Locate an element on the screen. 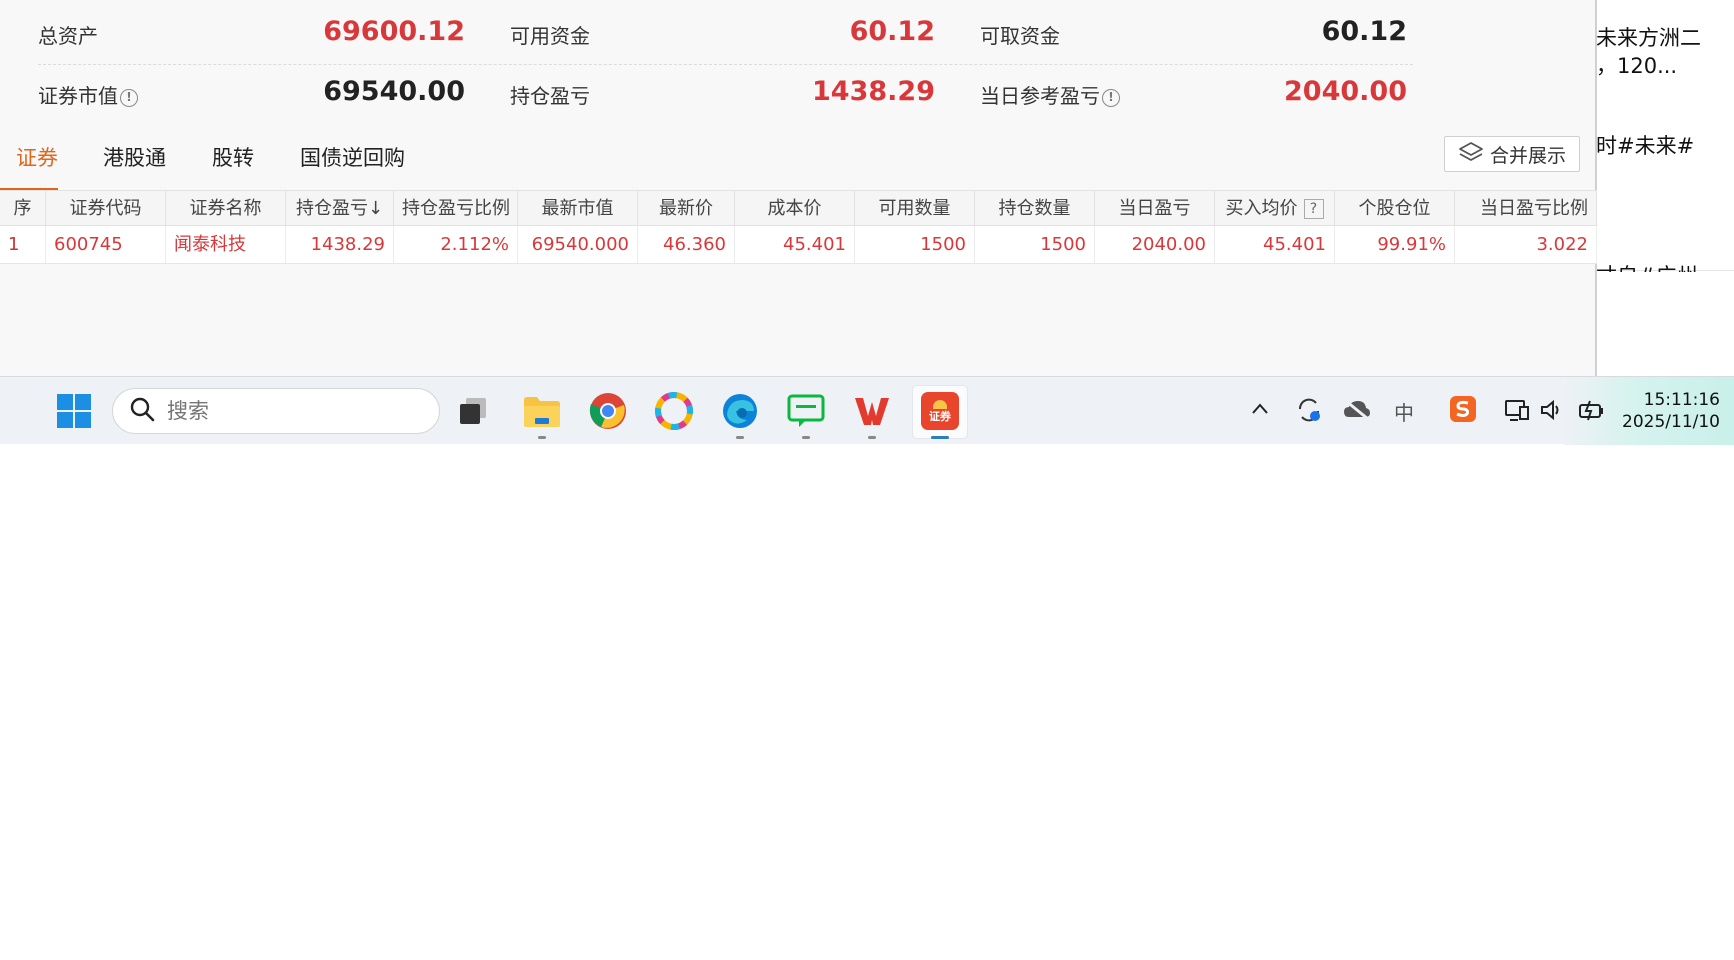  cell-position-pnl: 1438.29 is located at coordinates (340, 244).